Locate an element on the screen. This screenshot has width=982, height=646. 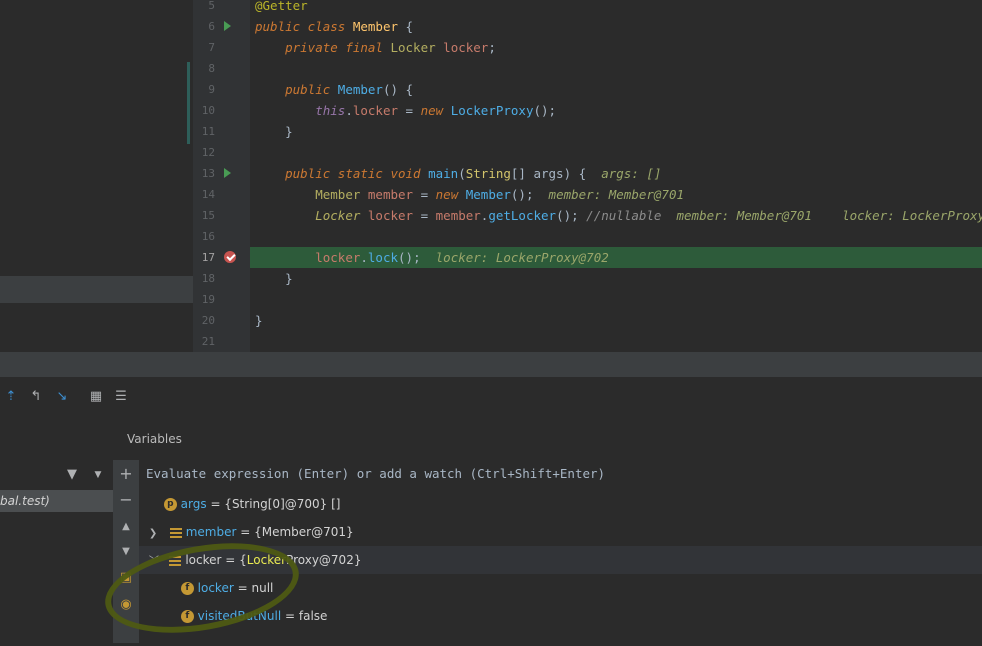
run-to-cursor-icon: ↘ is located at coordinates (62, 397).